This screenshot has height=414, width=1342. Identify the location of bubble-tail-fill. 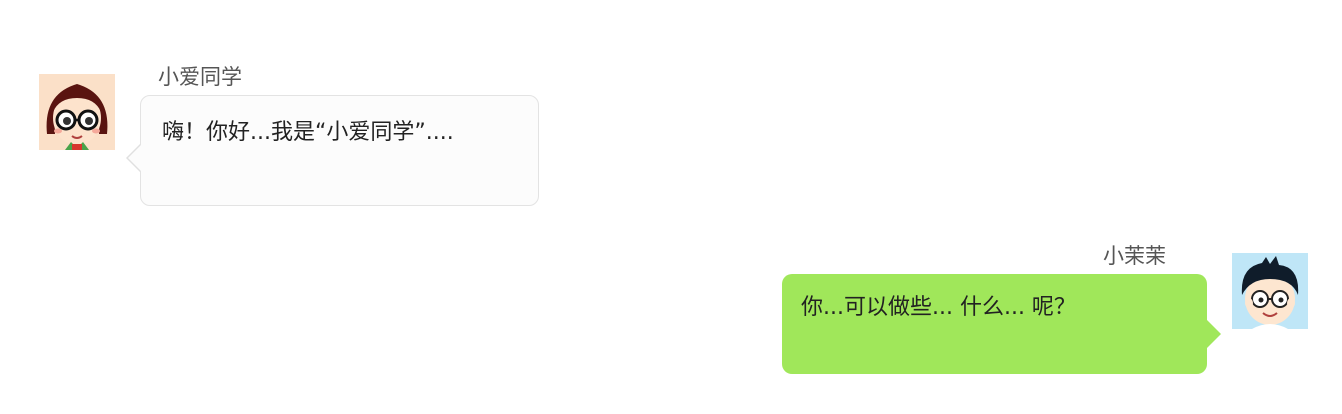
(135, 158).